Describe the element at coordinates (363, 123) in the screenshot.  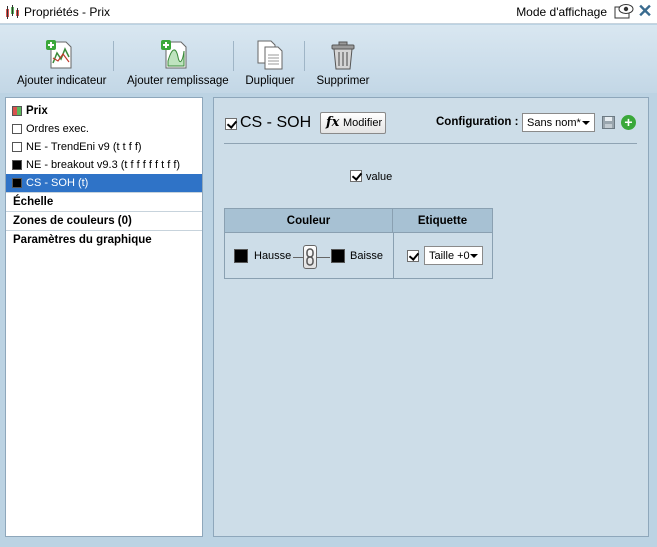
I see `modify-label: Modifier` at that location.